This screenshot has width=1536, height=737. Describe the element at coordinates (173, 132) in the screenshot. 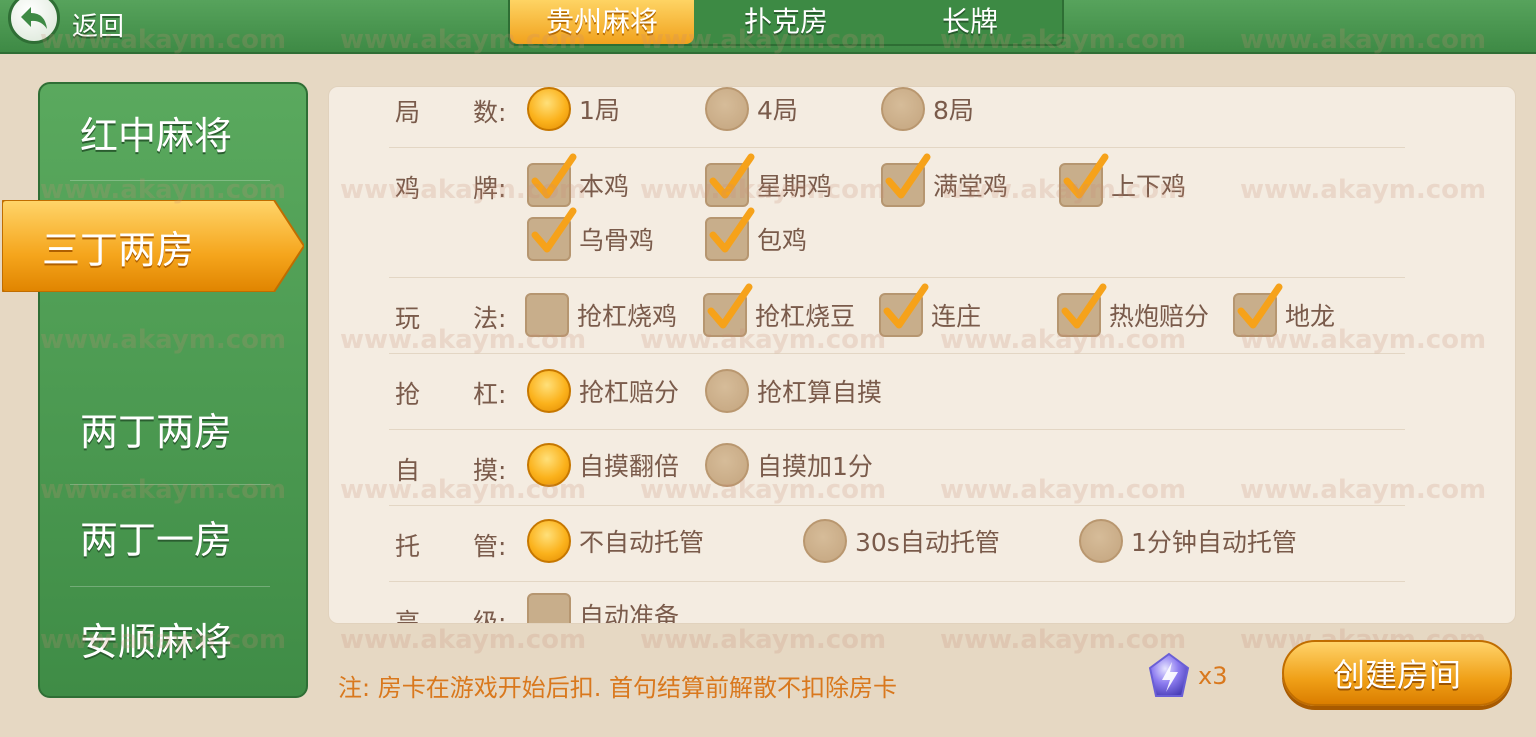

I see `sidebar-item-hongzhong: 红中麻将` at that location.